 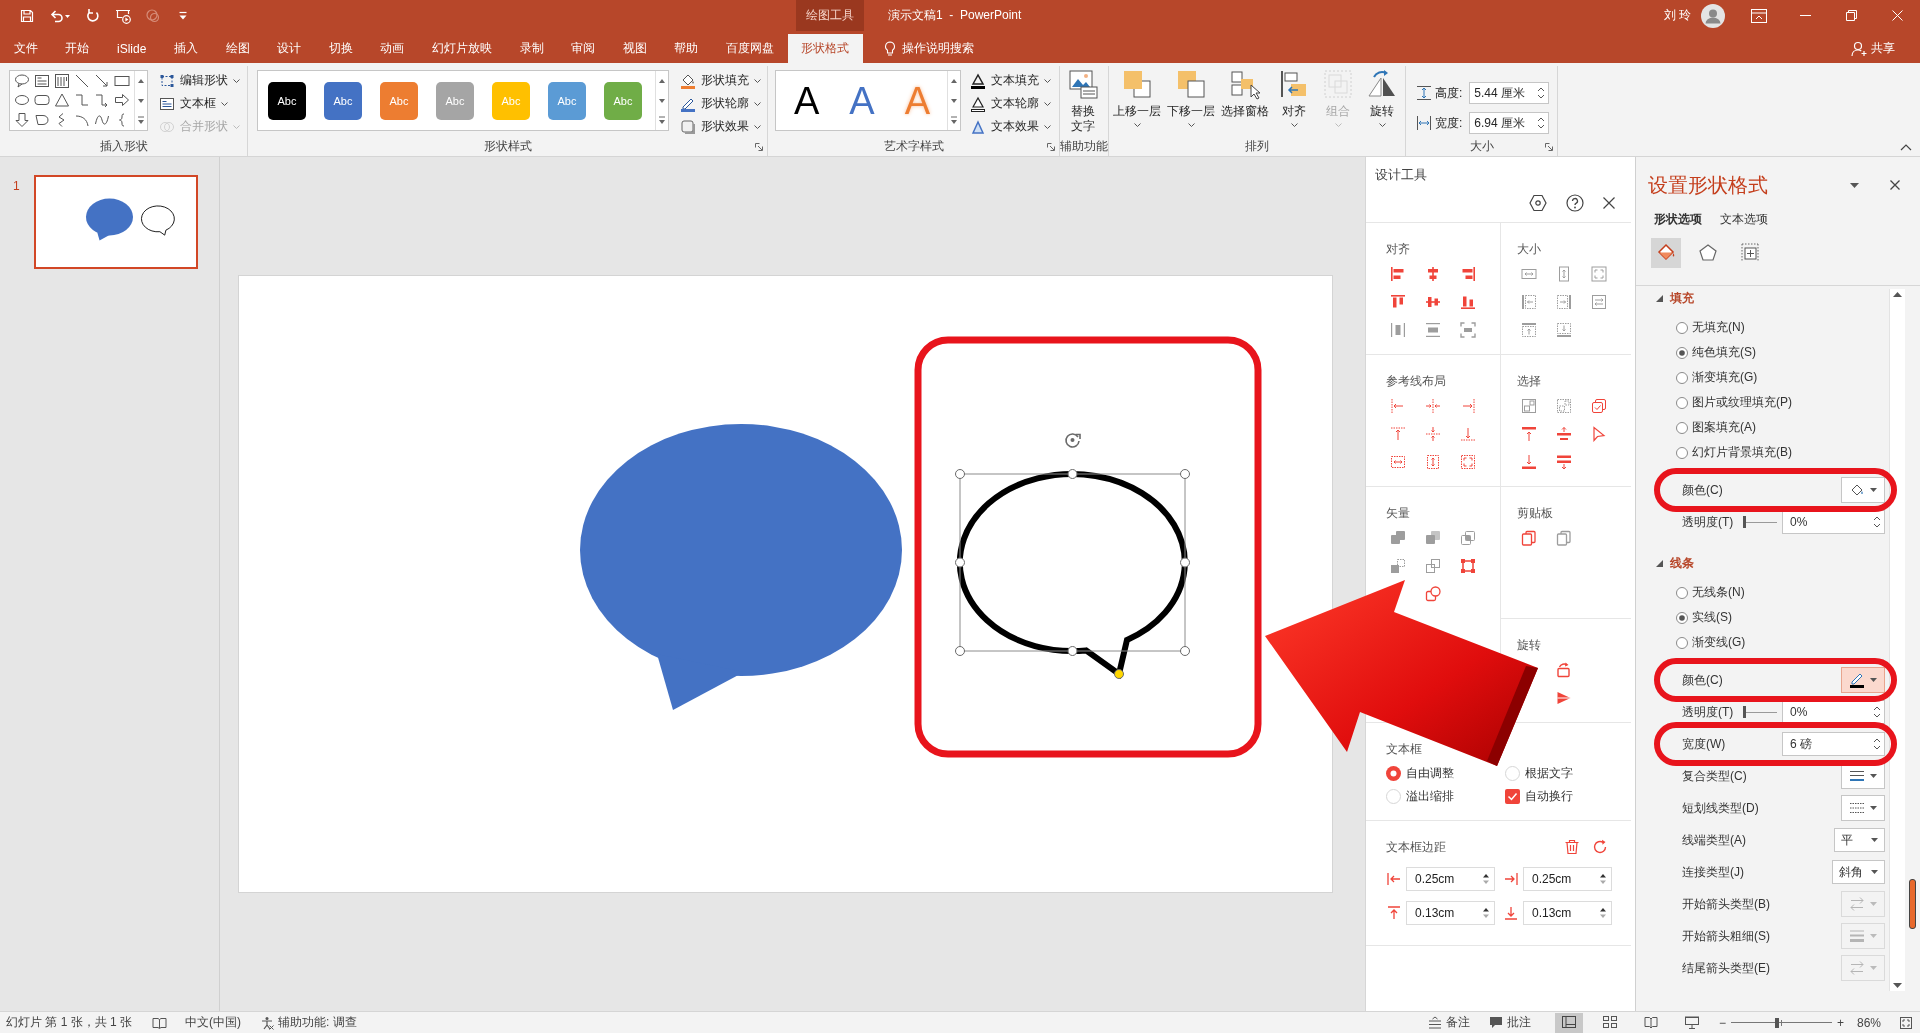 I want to click on book-icon, so click(x=160, y=1022).